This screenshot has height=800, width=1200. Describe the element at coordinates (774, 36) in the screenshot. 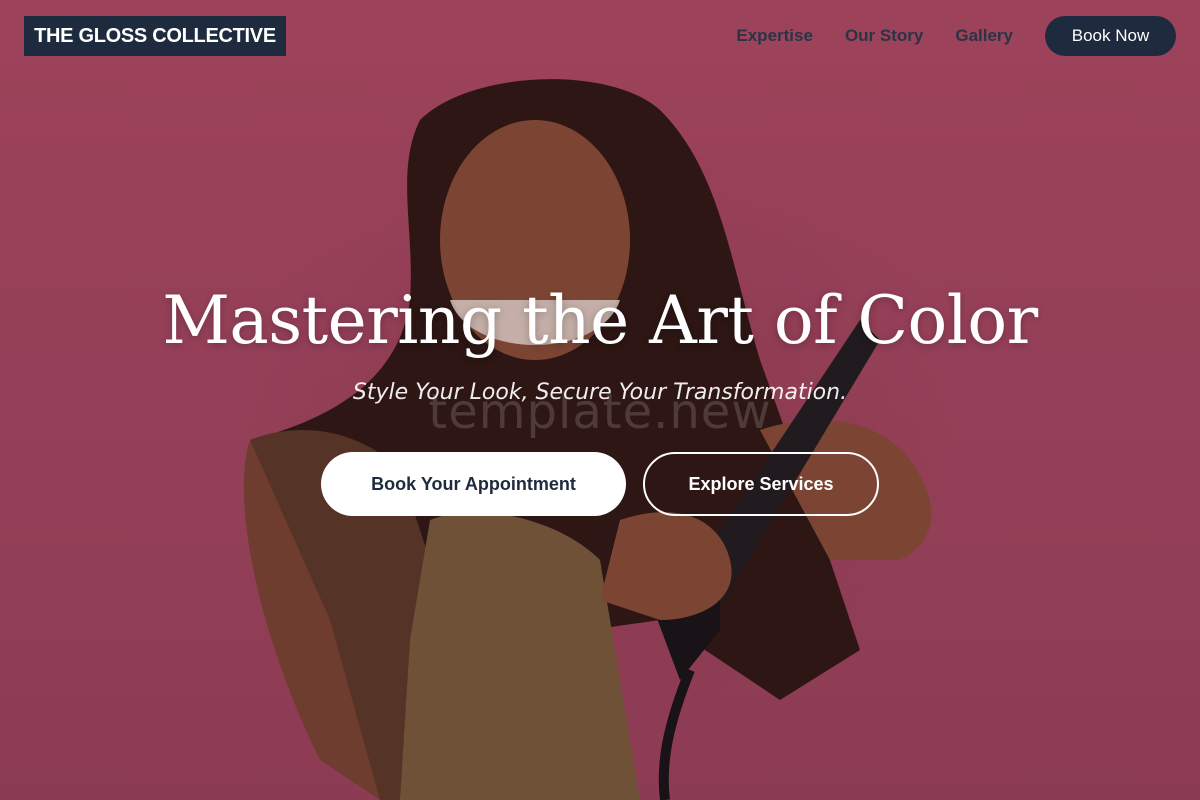

I see `nav-link-expertise: Expertise` at that location.